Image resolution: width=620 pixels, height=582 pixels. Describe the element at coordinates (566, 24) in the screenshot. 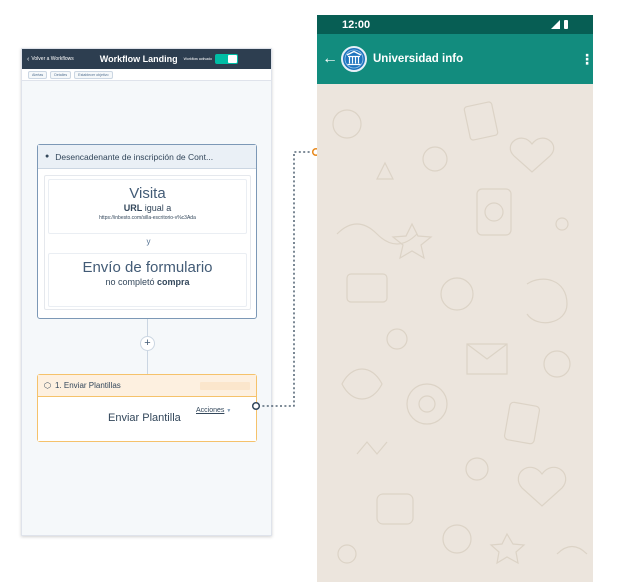

I see `battery-icon` at that location.